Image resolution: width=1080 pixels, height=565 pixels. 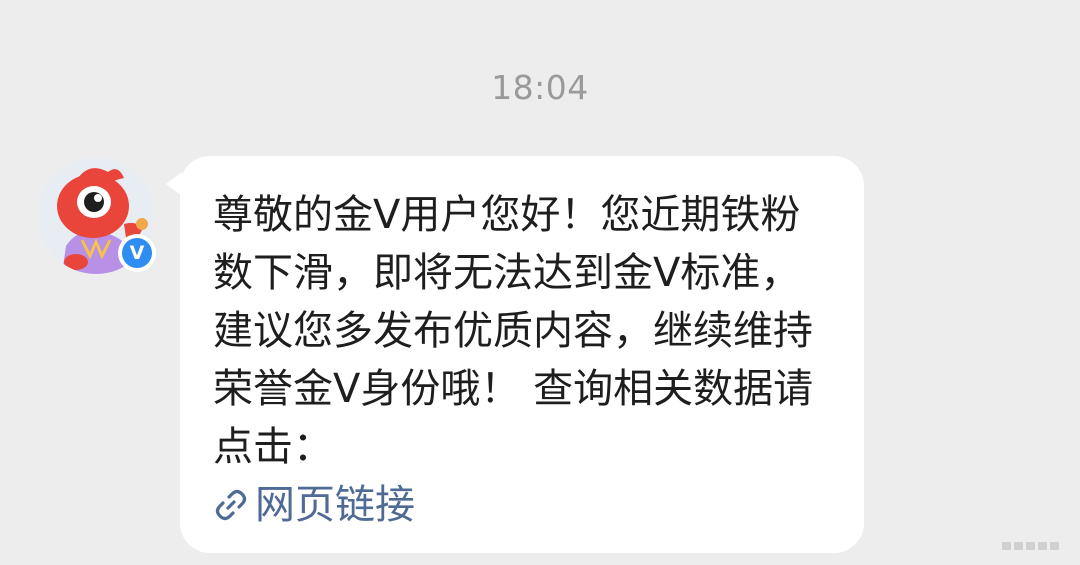 What do you see at coordinates (523, 505) in the screenshot?
I see `web-link: 网页链接` at bounding box center [523, 505].